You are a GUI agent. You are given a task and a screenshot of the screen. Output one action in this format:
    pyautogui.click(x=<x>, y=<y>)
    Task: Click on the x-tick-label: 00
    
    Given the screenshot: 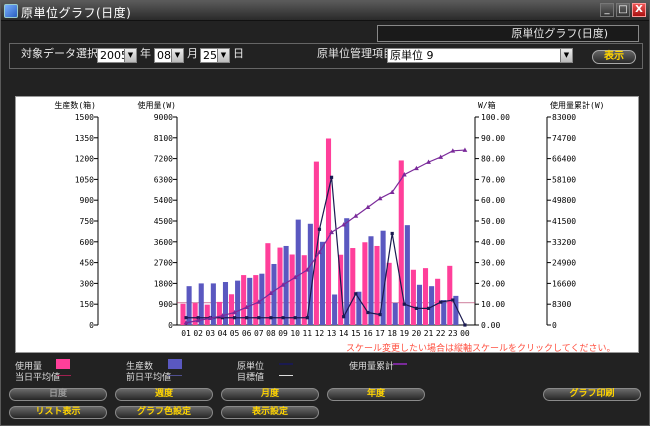 What is the action you would take?
    pyautogui.click(x=465, y=333)
    